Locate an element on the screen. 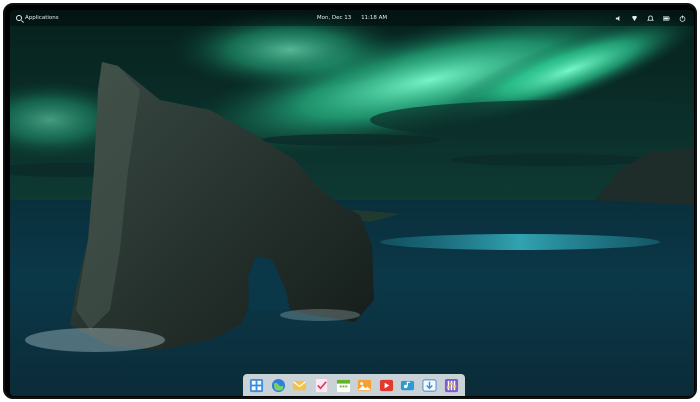 This screenshot has width=700, height=402. calendar-icon is located at coordinates (343, 385).